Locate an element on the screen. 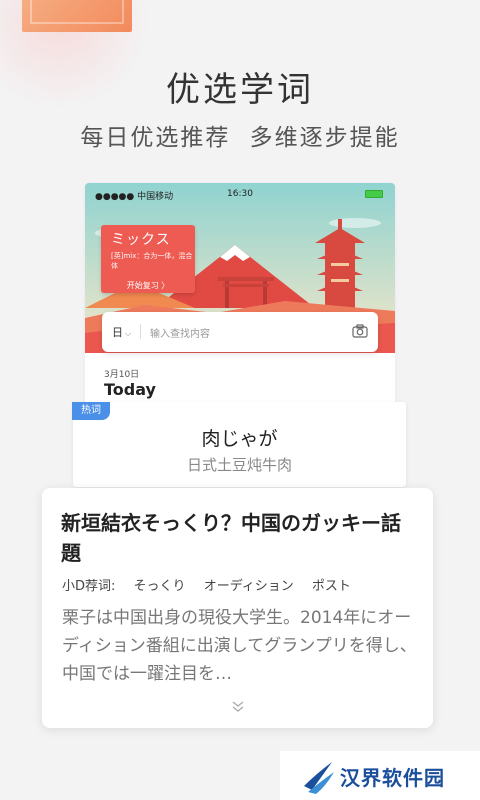 The image size is (480, 800). watermark-footer: 汉界软件园 is located at coordinates (380, 775).